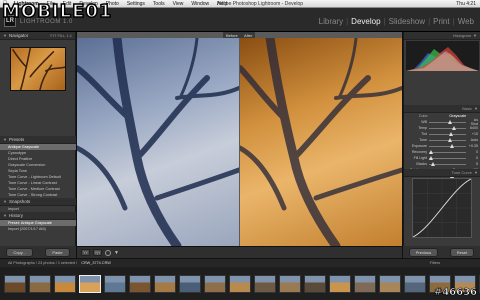 The width and height of the screenshot is (480, 300). Describe the element at coordinates (108, 252) in the screenshot. I see `white-balance-selector-icon` at that location.